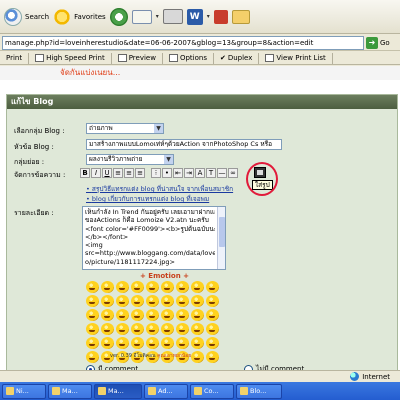 This screenshot has width=400, height=400. What do you see at coordinates (188, 58) in the screenshot?
I see `print-item-options: Options` at bounding box center [188, 58].